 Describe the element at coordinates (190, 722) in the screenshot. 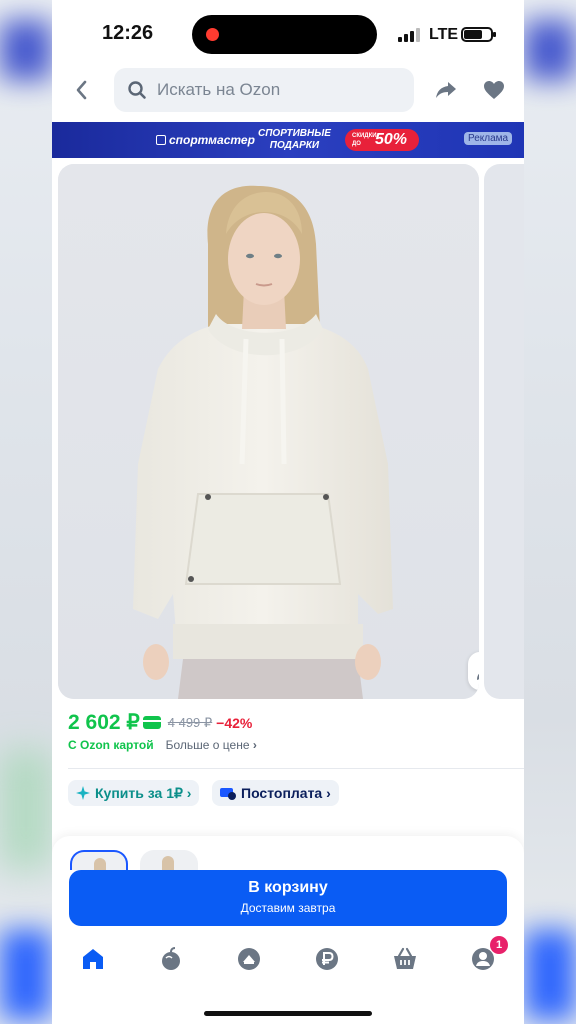

I see `old-price: 4 499 ₽` at that location.